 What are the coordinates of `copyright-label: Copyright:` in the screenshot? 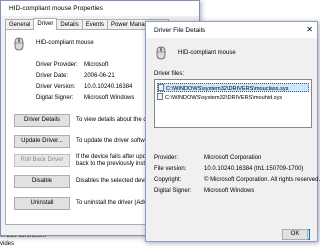 It's located at (168, 180).